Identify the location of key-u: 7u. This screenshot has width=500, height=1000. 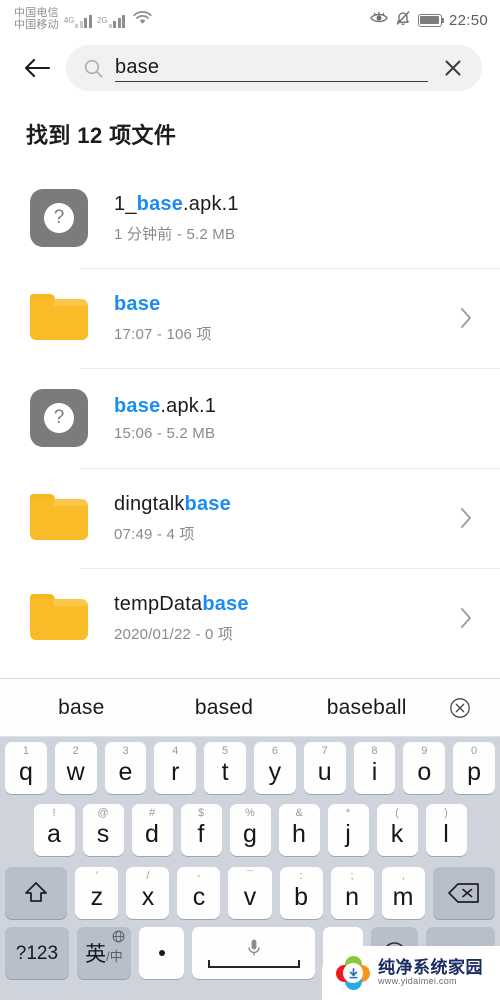
(324, 768).